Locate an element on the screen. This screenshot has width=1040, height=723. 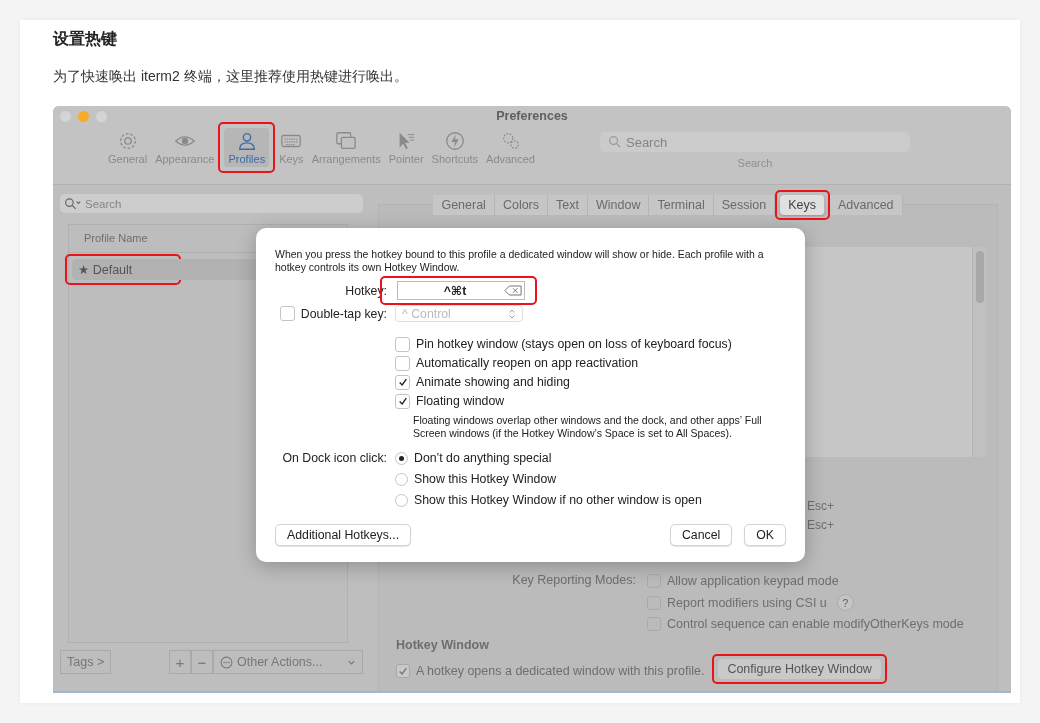
checkbox-label: Report modifiers using CSI u is located at coordinates (747, 602).